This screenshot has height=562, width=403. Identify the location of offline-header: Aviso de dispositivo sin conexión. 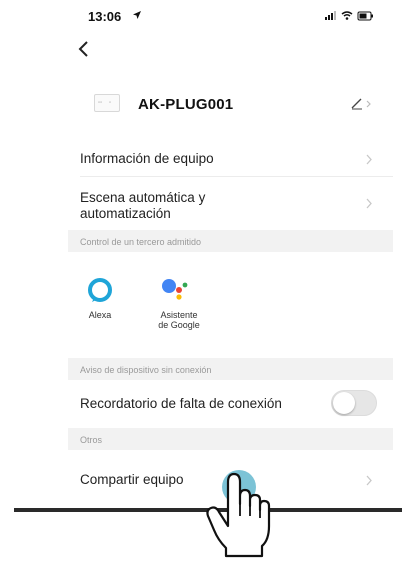
(146, 370).